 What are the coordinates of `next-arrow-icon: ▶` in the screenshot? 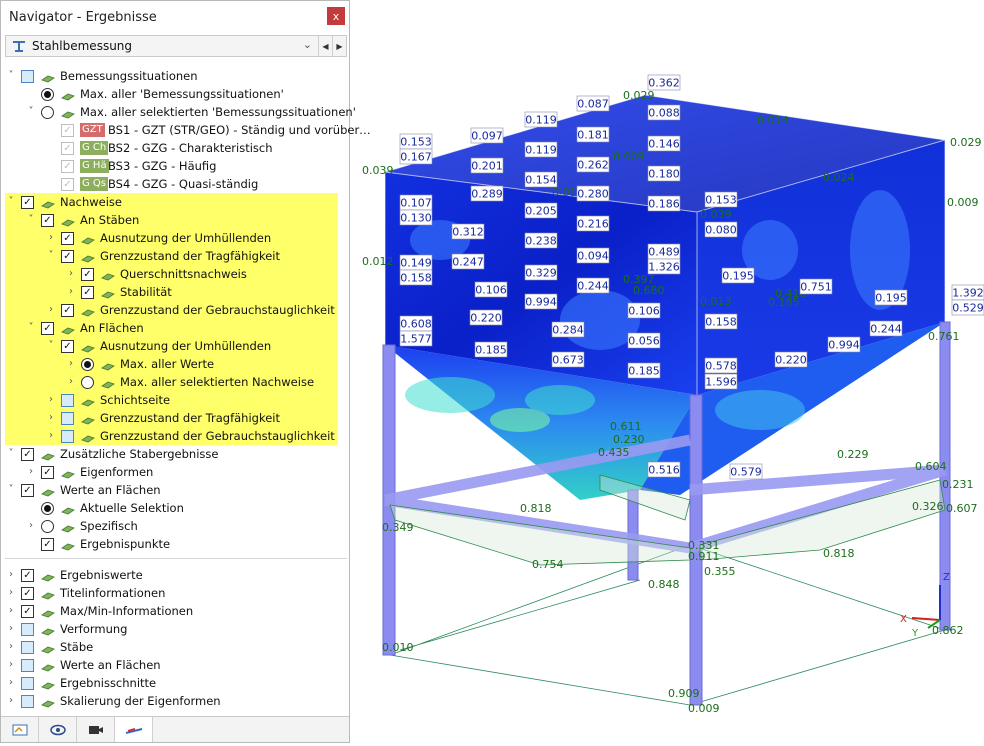 It's located at (339, 46).